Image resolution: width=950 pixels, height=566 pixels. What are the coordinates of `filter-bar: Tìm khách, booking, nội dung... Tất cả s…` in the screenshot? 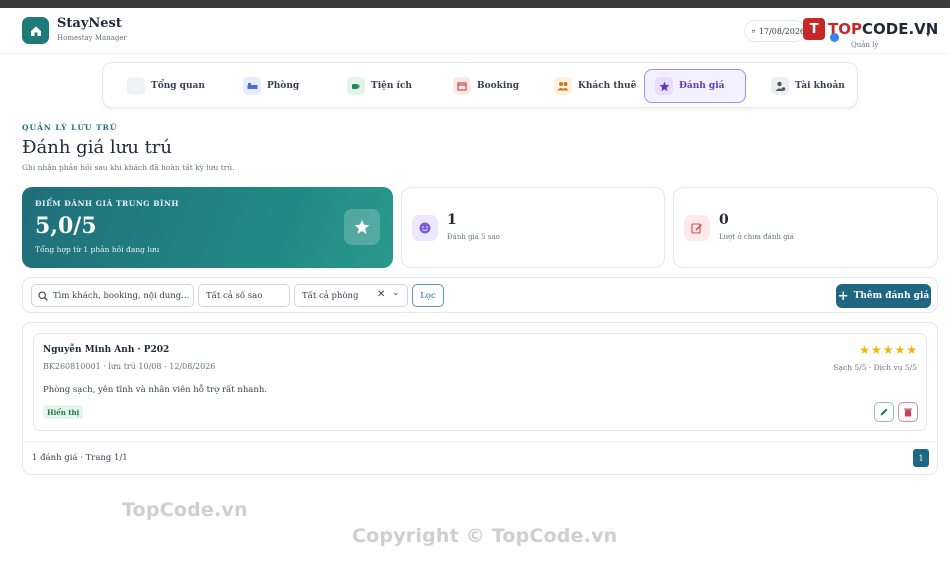 It's located at (480, 295).